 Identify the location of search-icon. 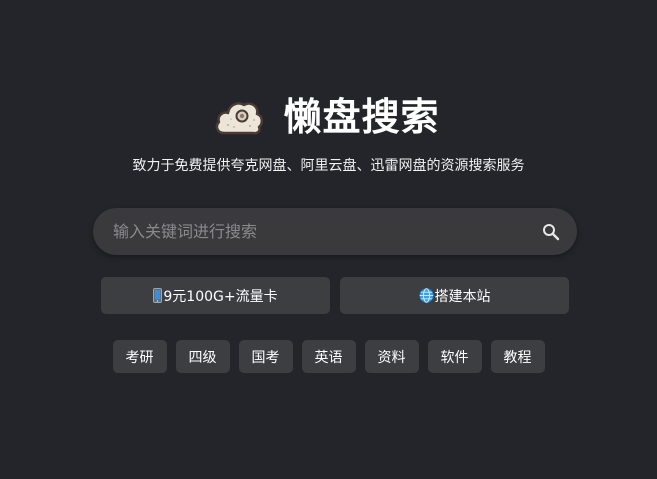
(551, 232).